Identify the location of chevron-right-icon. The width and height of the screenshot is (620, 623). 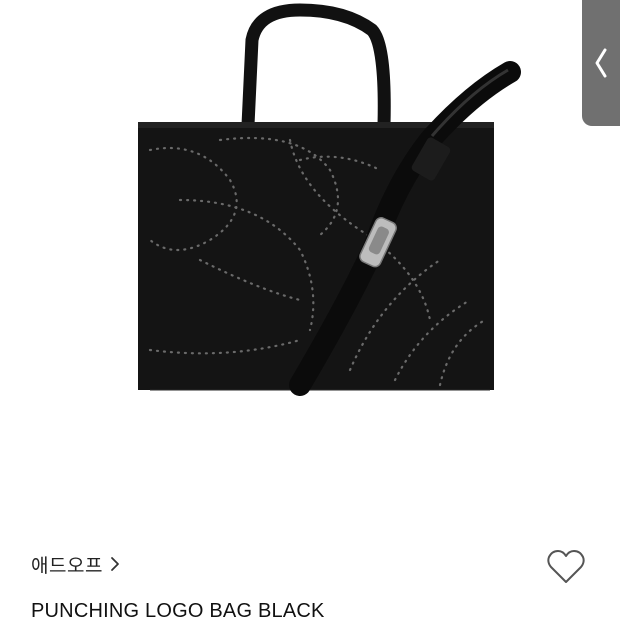
(115, 564).